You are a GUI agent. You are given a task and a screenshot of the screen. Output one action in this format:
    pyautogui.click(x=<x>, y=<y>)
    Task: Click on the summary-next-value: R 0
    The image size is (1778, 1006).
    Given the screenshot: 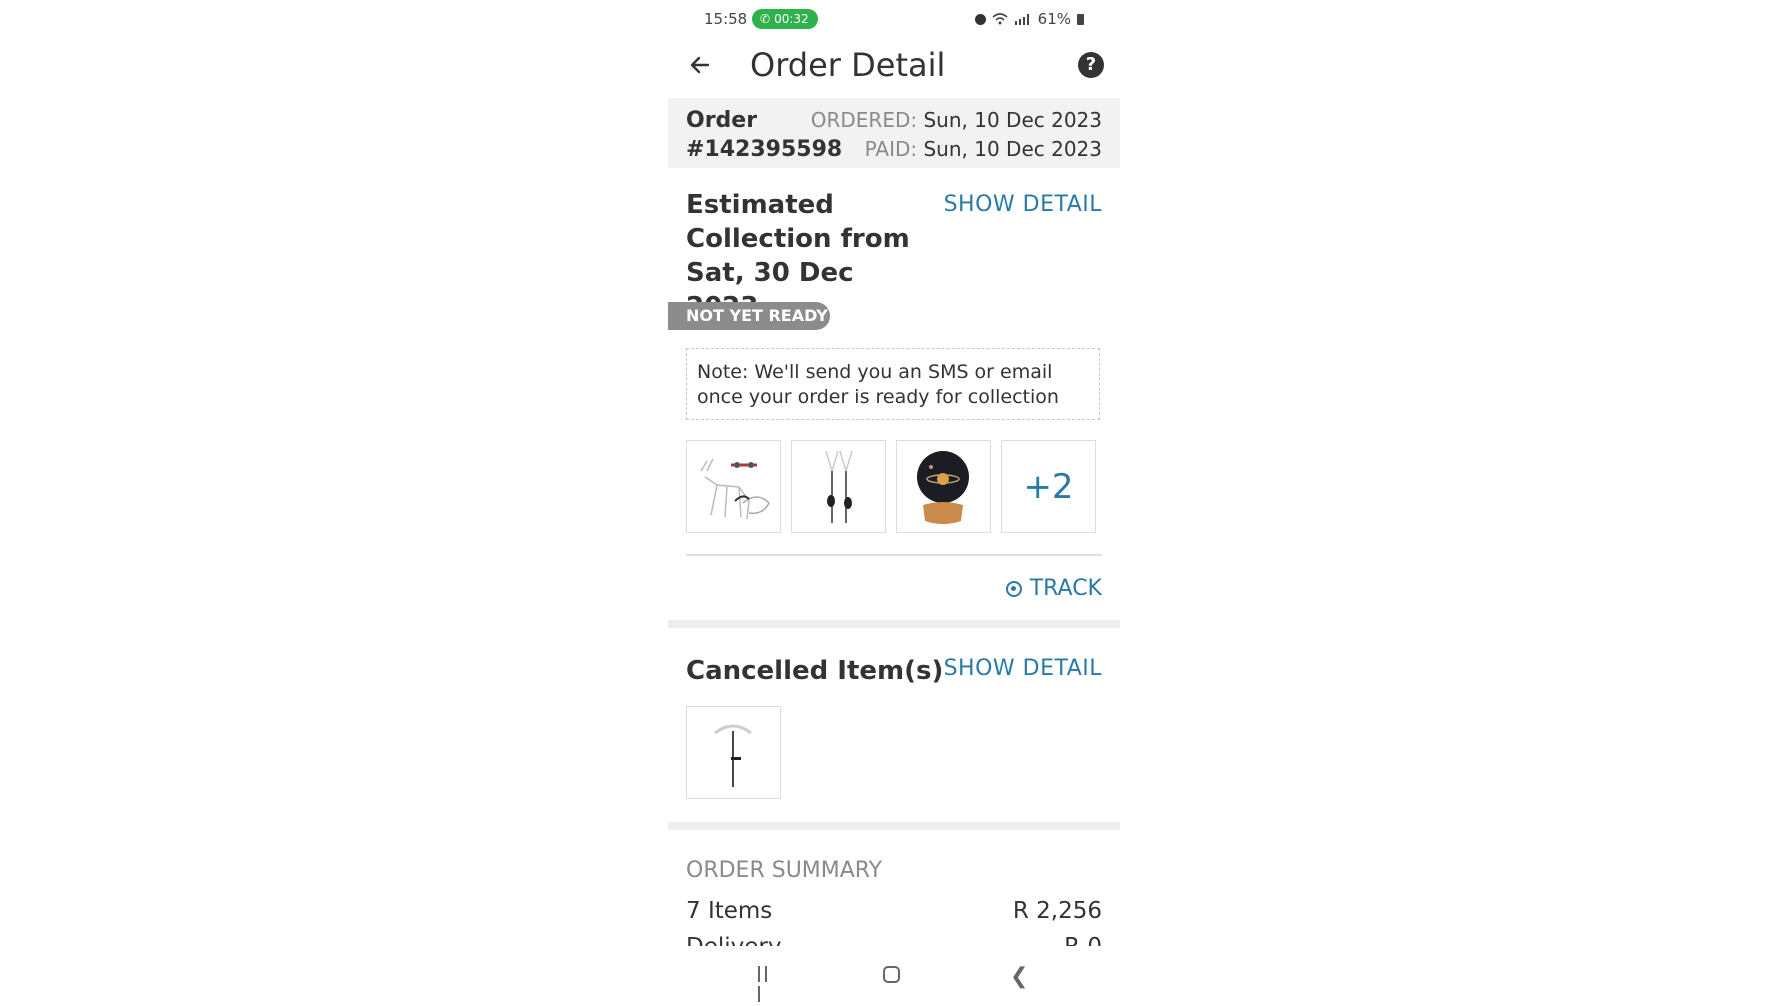 What is the action you would take?
    pyautogui.click(x=1083, y=940)
    